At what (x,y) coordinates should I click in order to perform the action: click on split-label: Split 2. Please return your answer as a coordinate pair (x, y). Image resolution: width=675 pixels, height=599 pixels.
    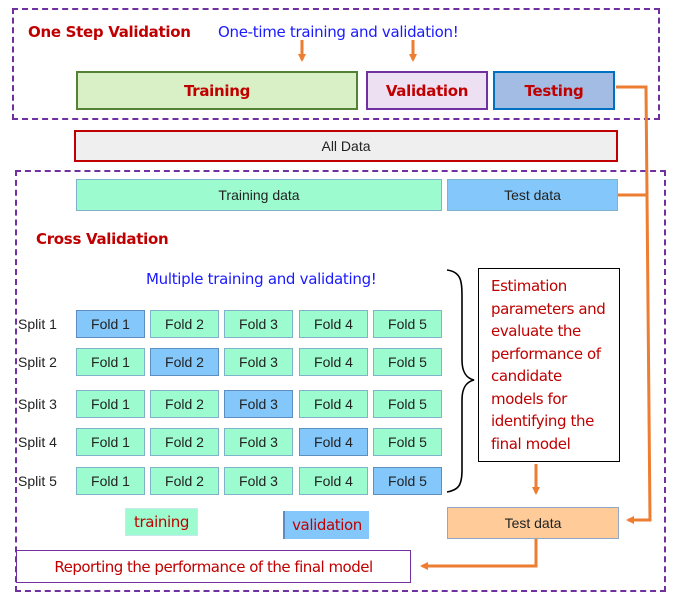
    Looking at the image, I should click on (37, 362).